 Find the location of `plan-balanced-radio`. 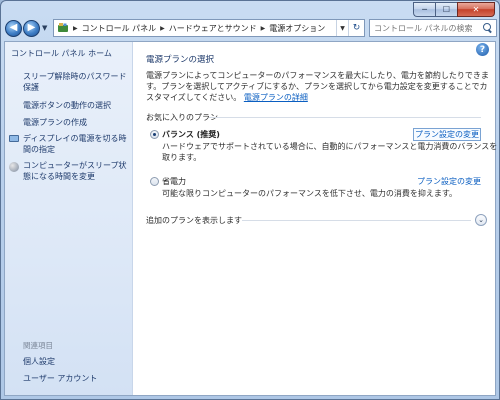

plan-balanced-radio is located at coordinates (154, 134).